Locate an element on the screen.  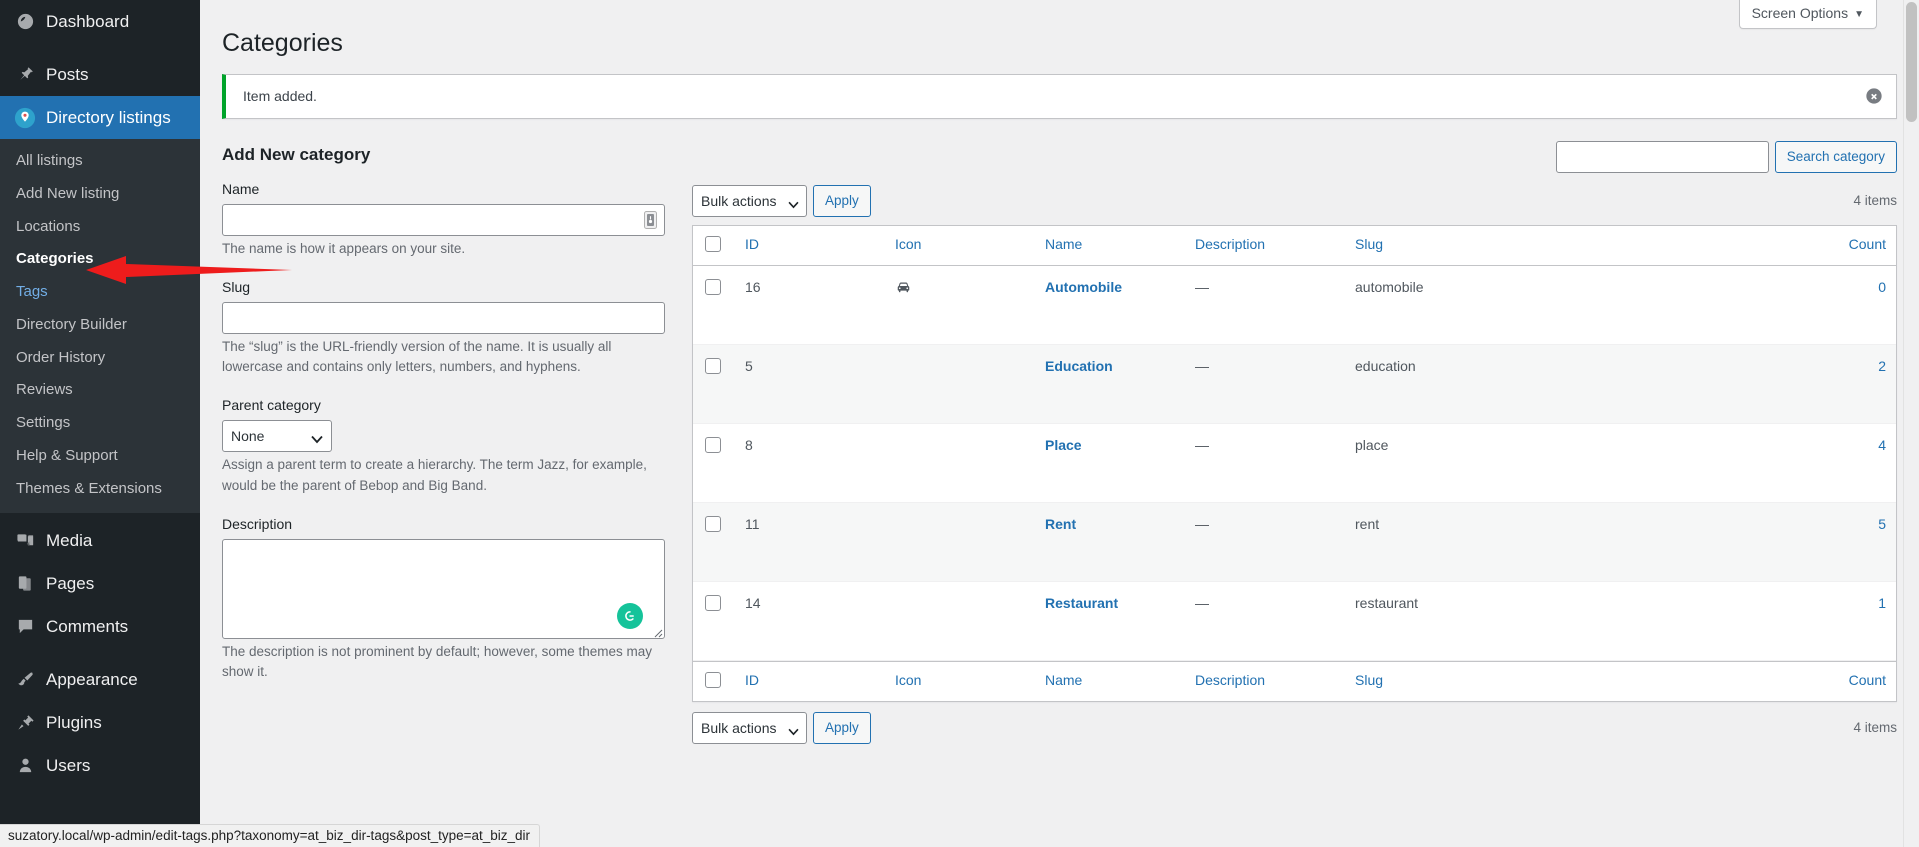
column-footer-slug: Slug is located at coordinates (1565, 680).